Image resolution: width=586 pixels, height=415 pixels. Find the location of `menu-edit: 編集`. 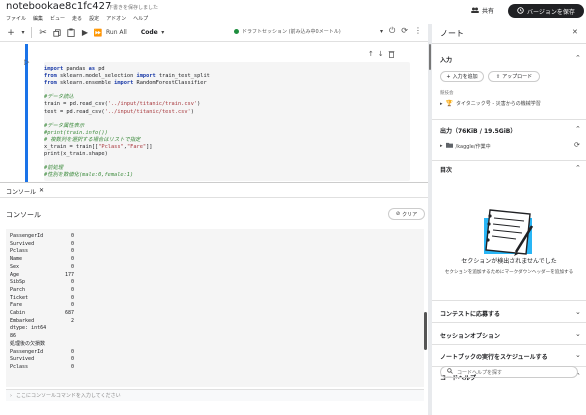

menu-edit: 編集 is located at coordinates (38, 18).